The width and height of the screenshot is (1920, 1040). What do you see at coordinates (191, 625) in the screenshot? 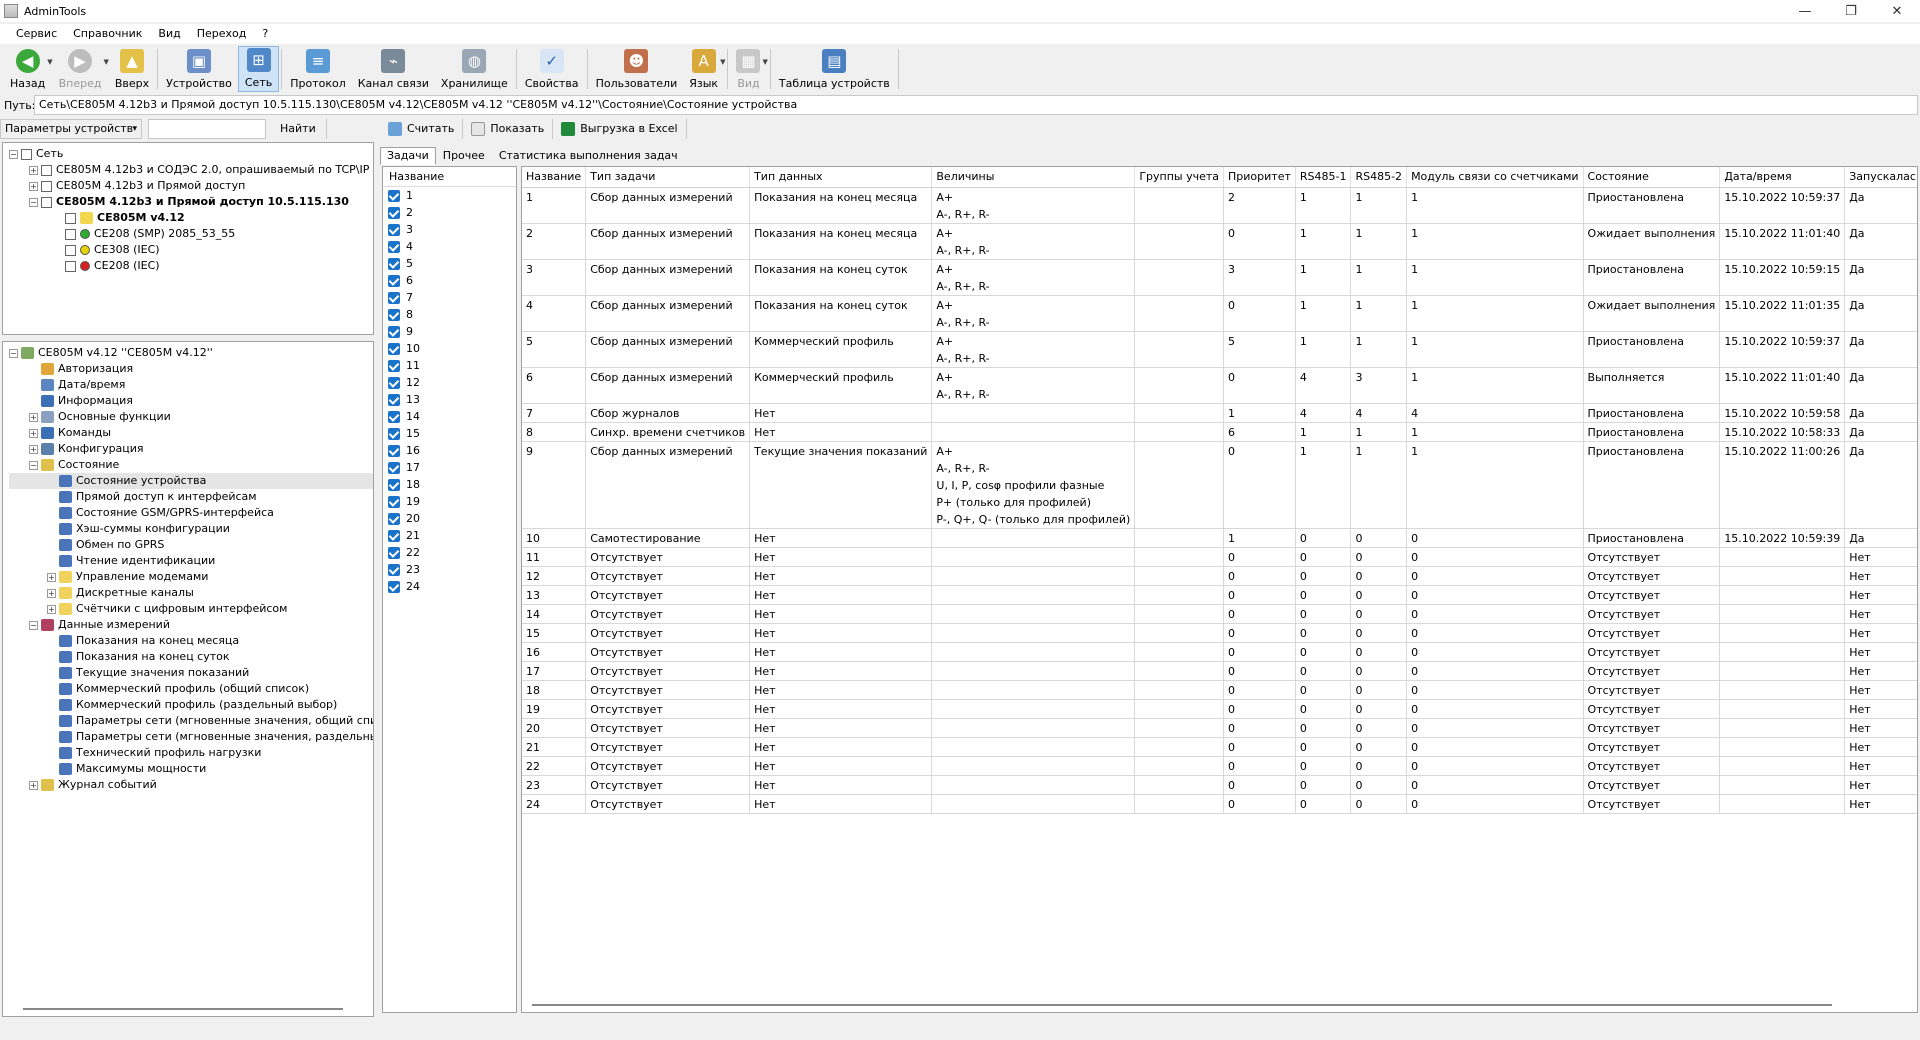
I see `tree-item: − Данные измерений` at bounding box center [191, 625].